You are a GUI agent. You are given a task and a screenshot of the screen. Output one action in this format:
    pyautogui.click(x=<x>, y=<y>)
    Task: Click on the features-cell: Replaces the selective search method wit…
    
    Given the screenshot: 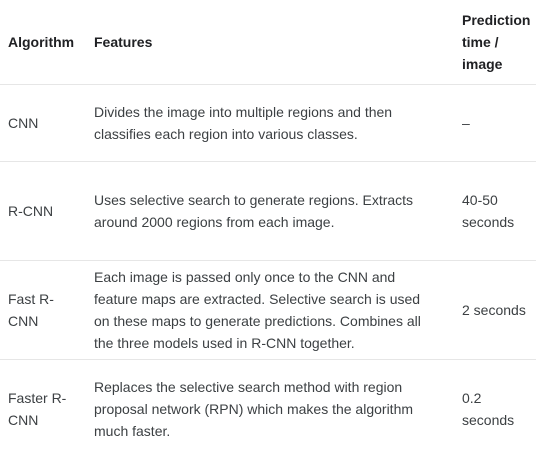 What is the action you would take?
    pyautogui.click(x=254, y=409)
    